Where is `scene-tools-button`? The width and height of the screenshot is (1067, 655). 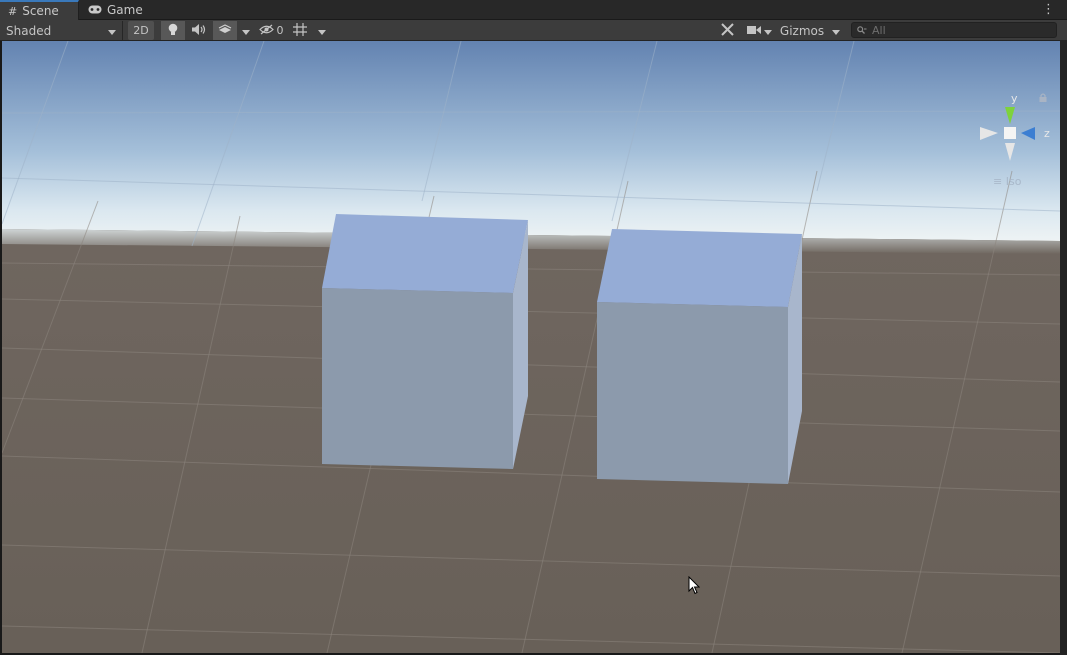 scene-tools-button is located at coordinates (727, 30).